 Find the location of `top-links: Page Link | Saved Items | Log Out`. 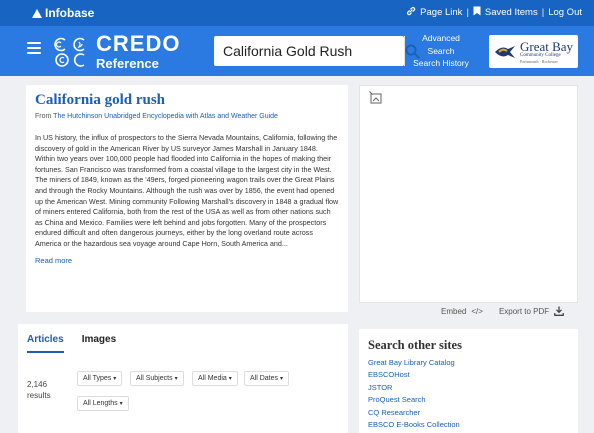

top-links: Page Link | Saved Items | Log Out is located at coordinates (494, 12).